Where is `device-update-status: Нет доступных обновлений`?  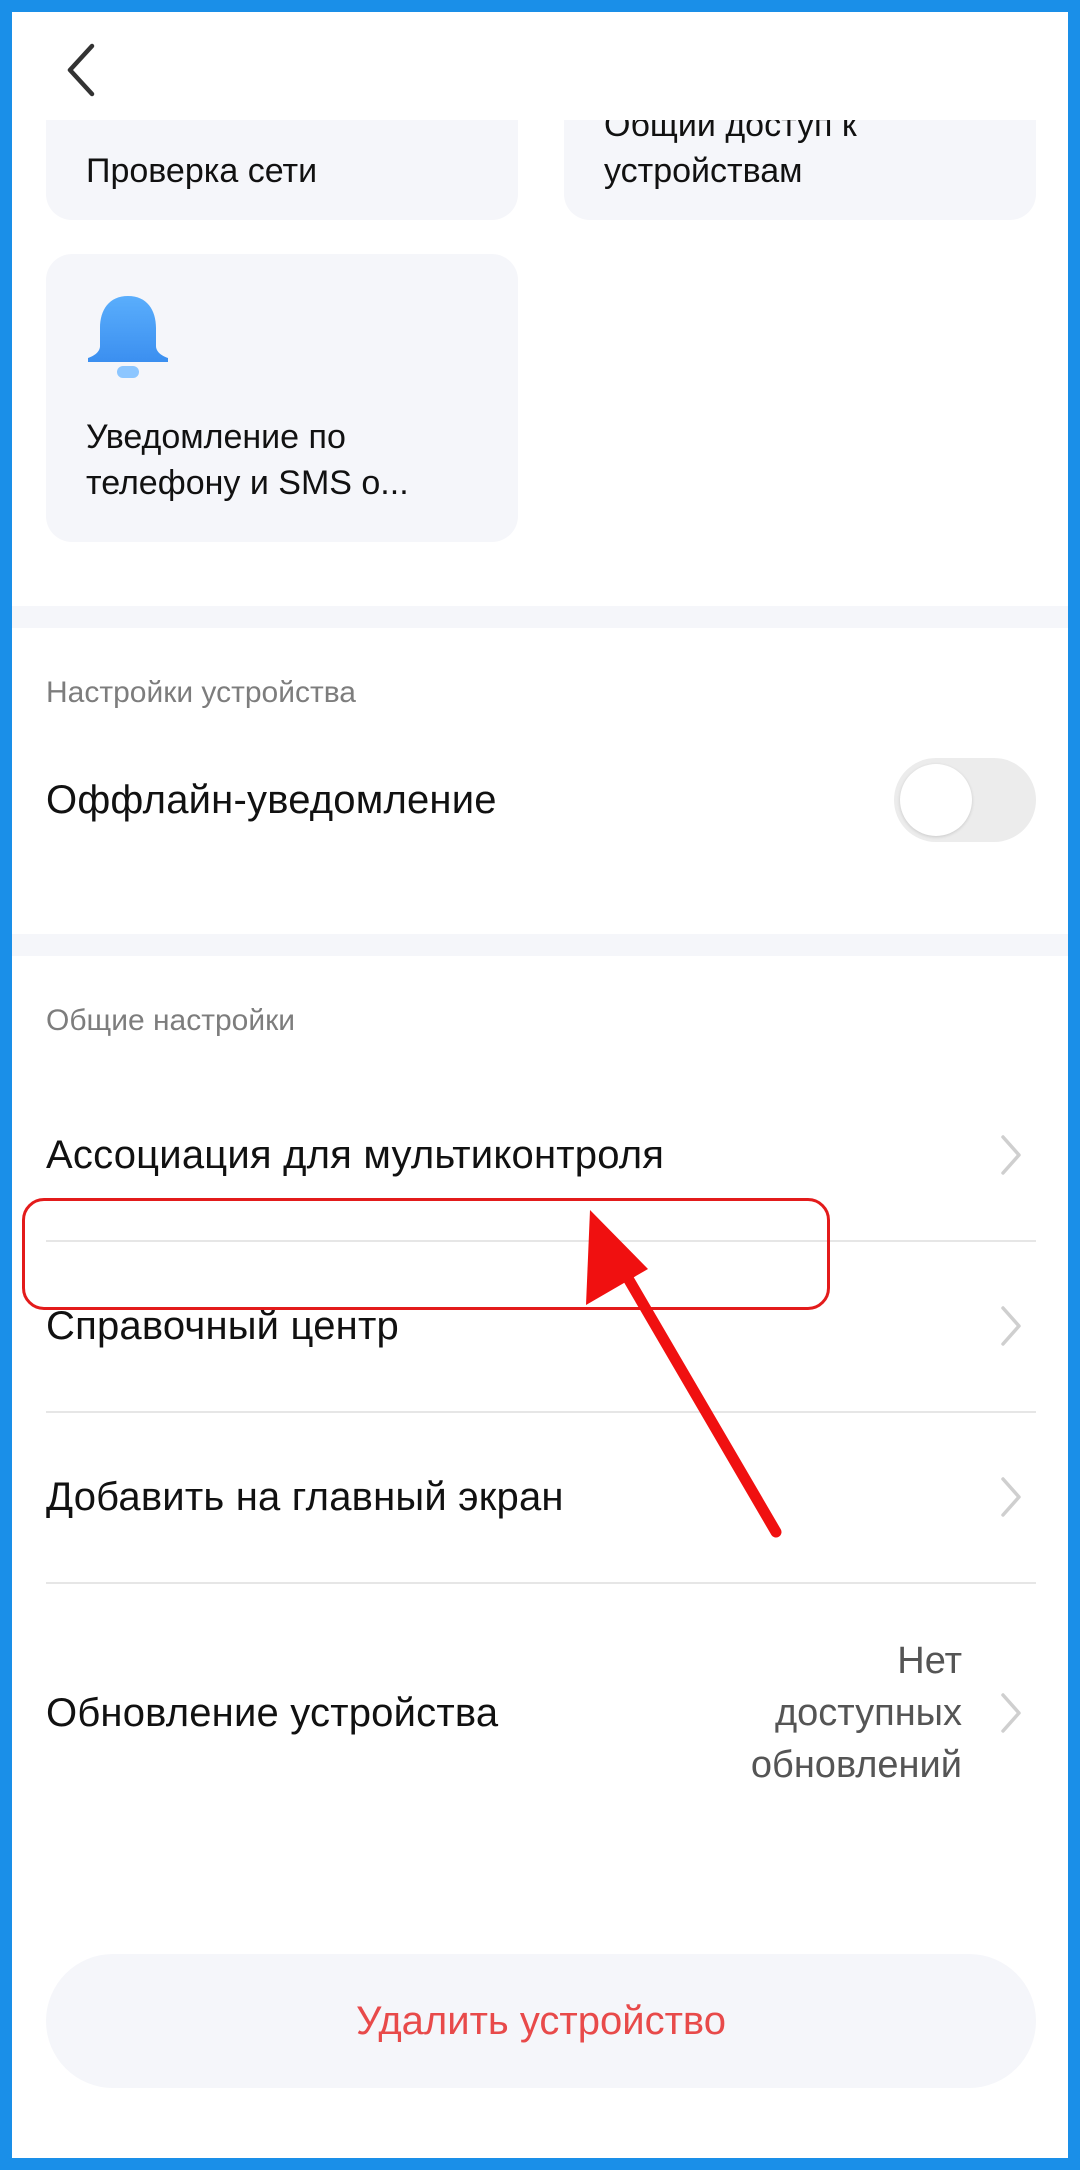
device-update-status: Нет доступных обновлений is located at coordinates (856, 1713).